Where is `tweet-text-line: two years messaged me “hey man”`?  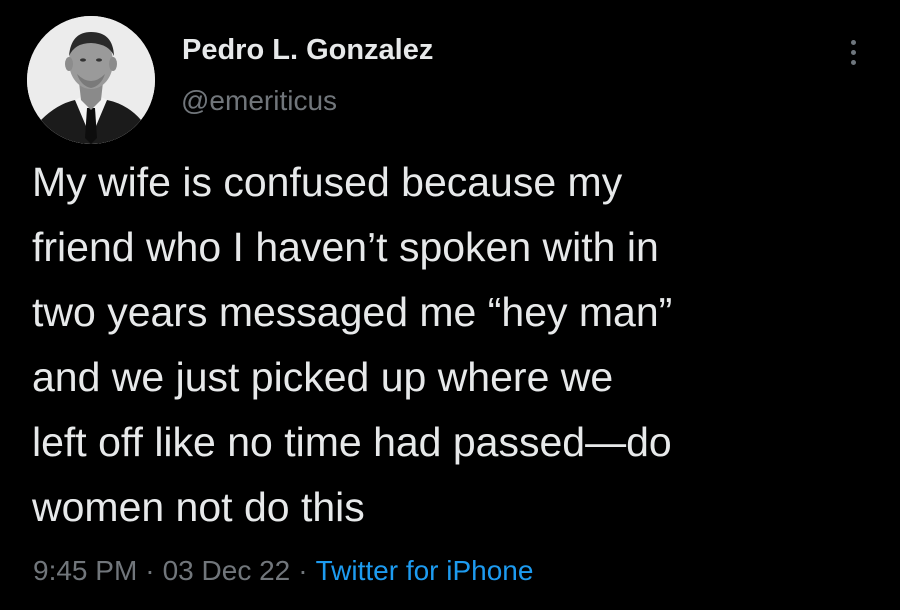 tweet-text-line: two years messaged me “hey man” is located at coordinates (352, 312).